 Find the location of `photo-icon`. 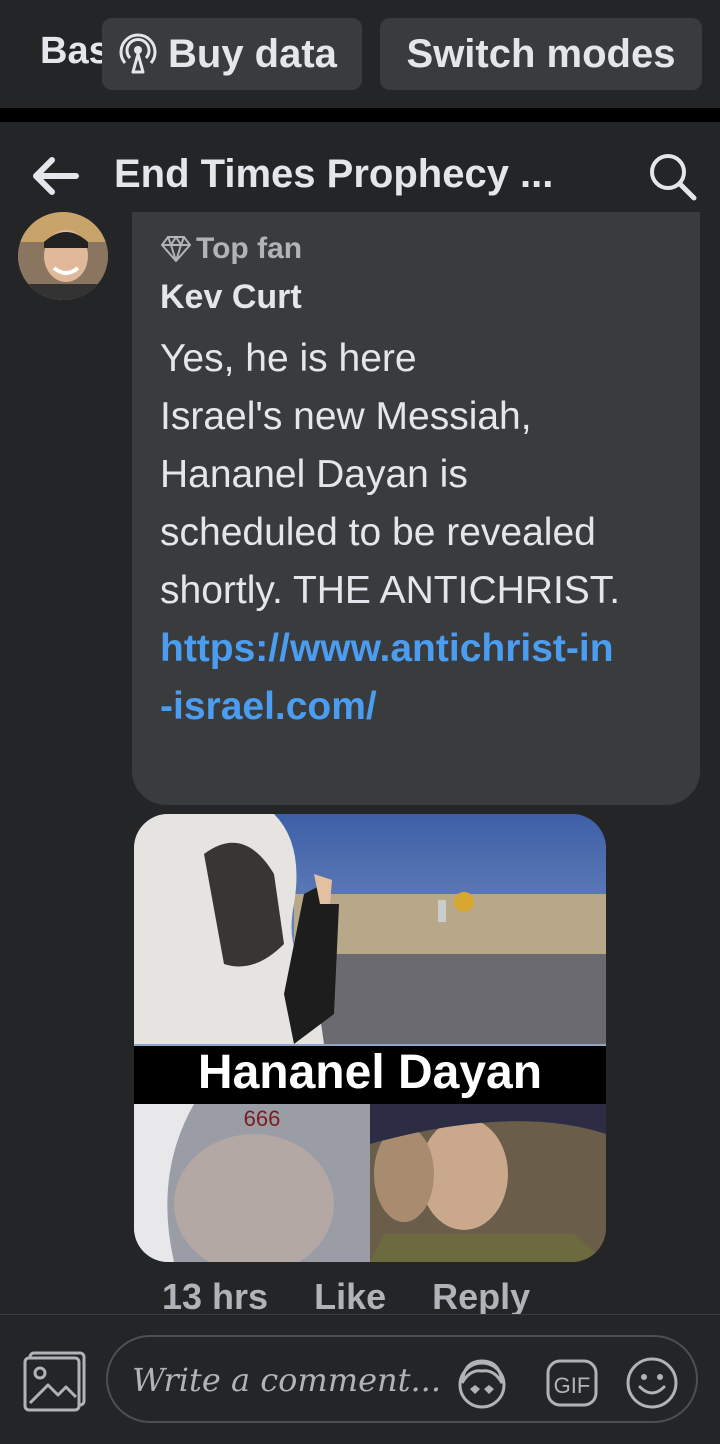

photo-icon is located at coordinates (55, 1381).